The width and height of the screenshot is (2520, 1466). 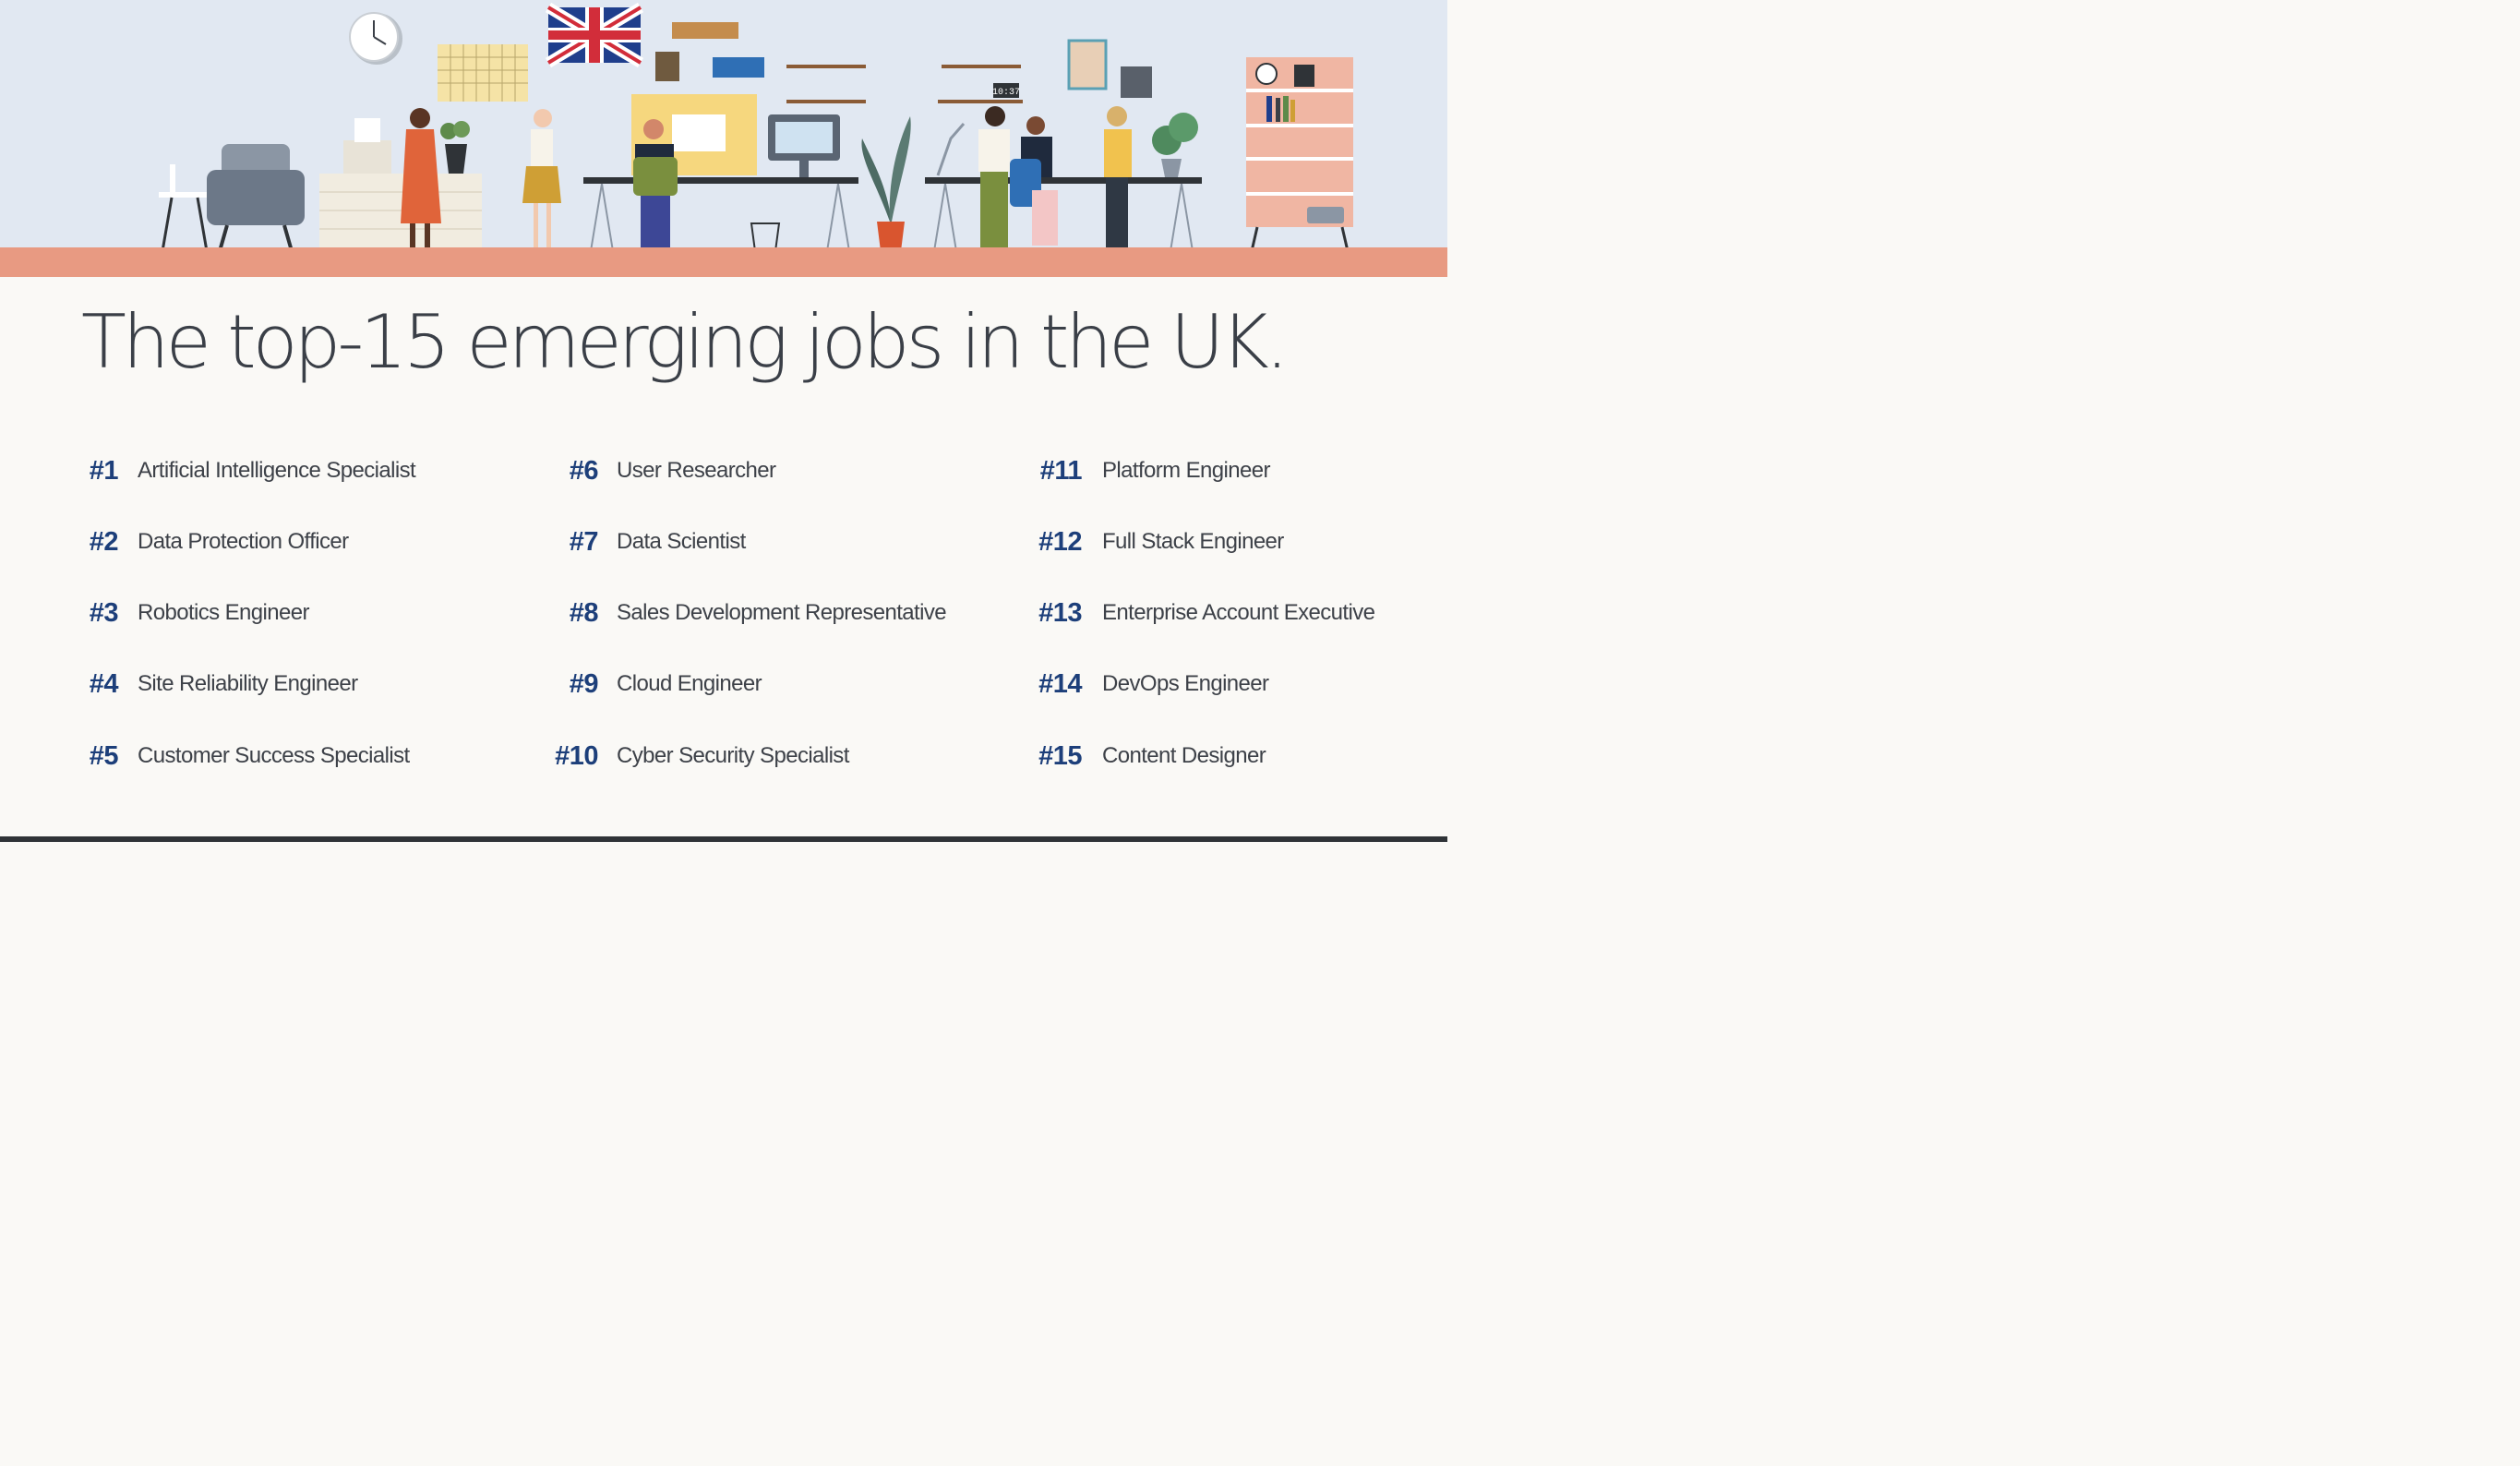 What do you see at coordinates (243, 541) in the screenshot?
I see `job-title: Data Protection Officer` at bounding box center [243, 541].